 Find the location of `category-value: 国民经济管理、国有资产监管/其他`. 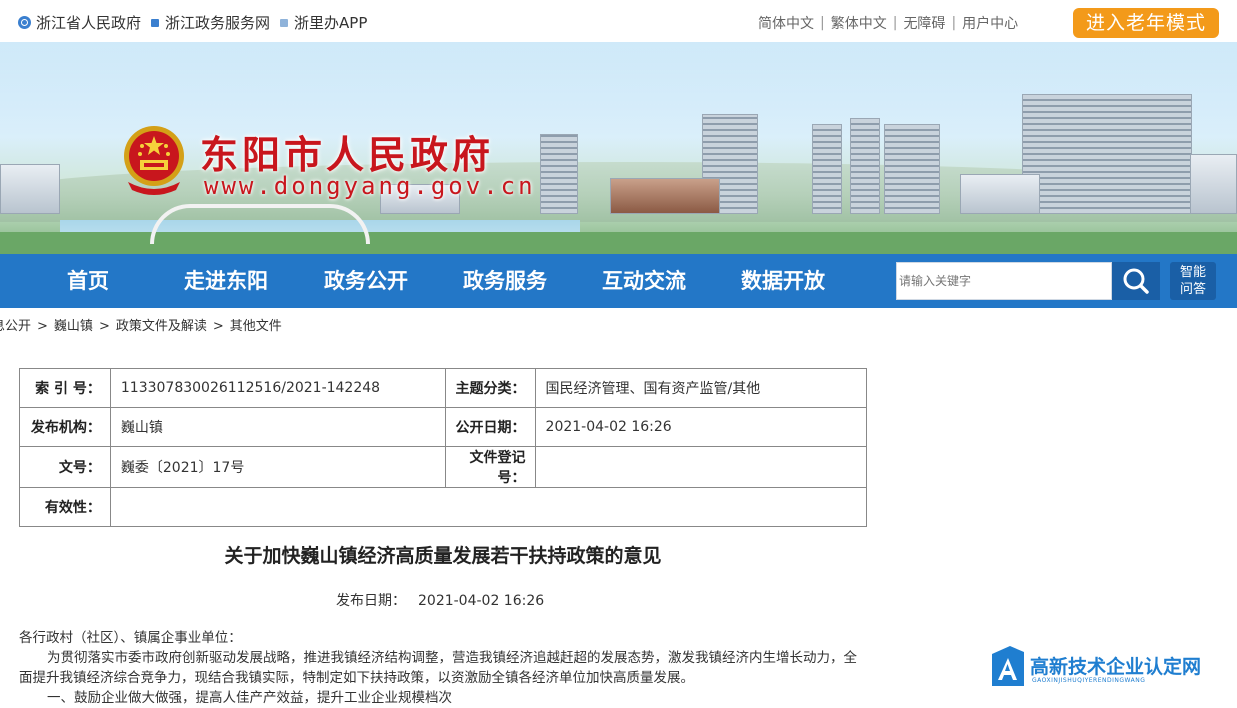

category-value: 国民经济管理、国有资产监管/其他 is located at coordinates (701, 388).